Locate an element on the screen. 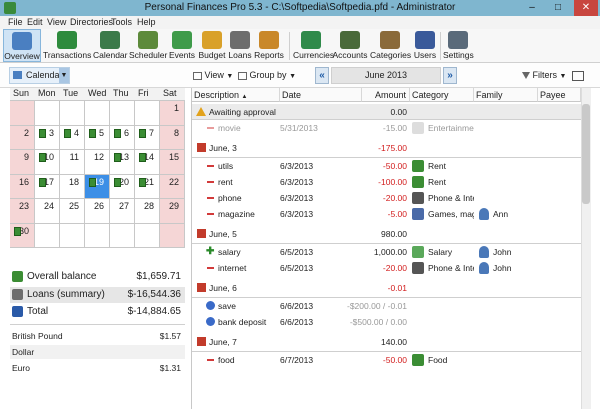  ribbon-budget: Budget is located at coordinates (212, 45).